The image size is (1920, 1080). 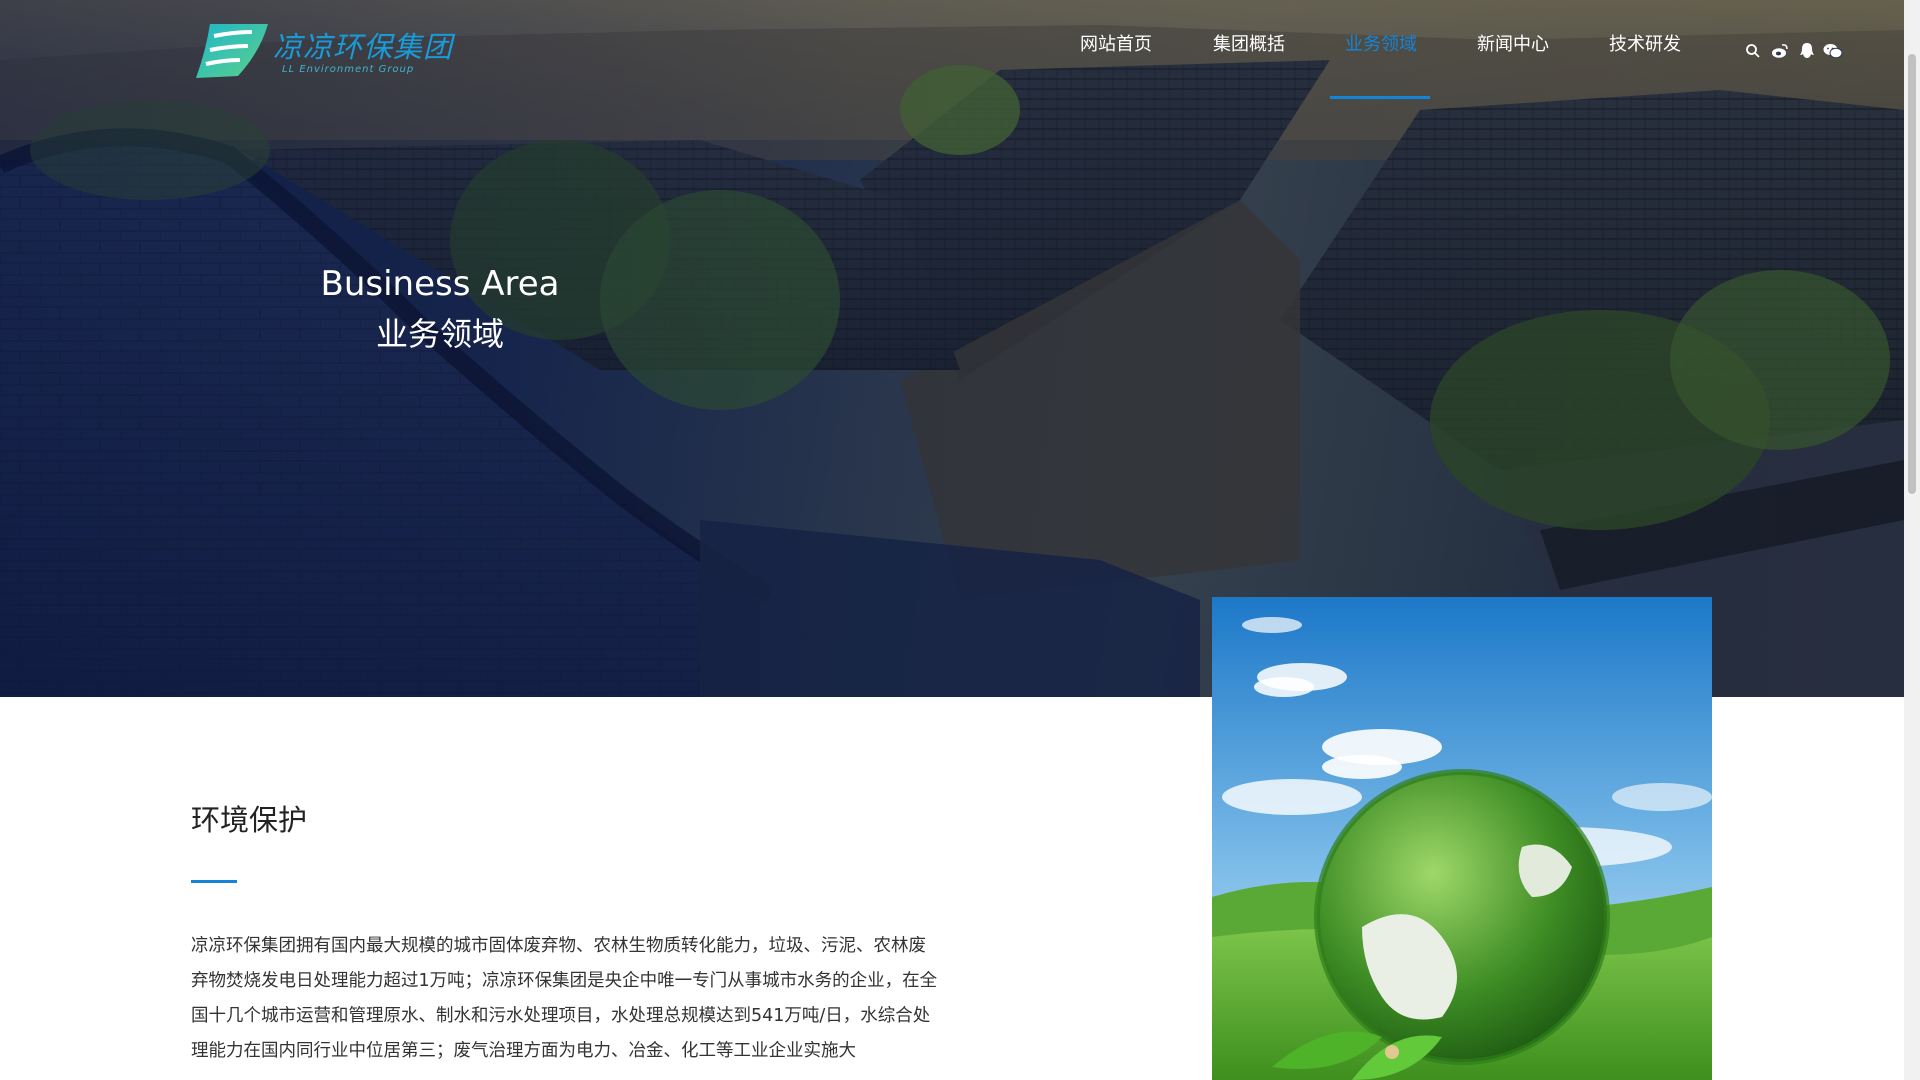 I want to click on nav-item-group-overview: 集团概括, so click(x=1249, y=43).